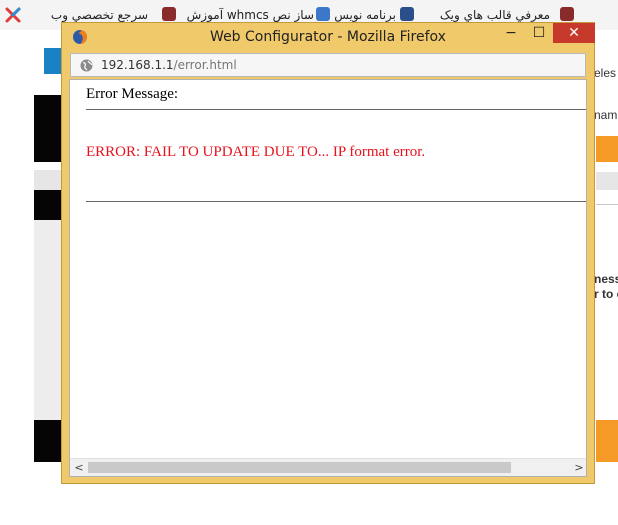 This screenshot has height=525, width=618. I want to click on bookmark-item: معرفي قالب هاي ويک, so click(495, 15).